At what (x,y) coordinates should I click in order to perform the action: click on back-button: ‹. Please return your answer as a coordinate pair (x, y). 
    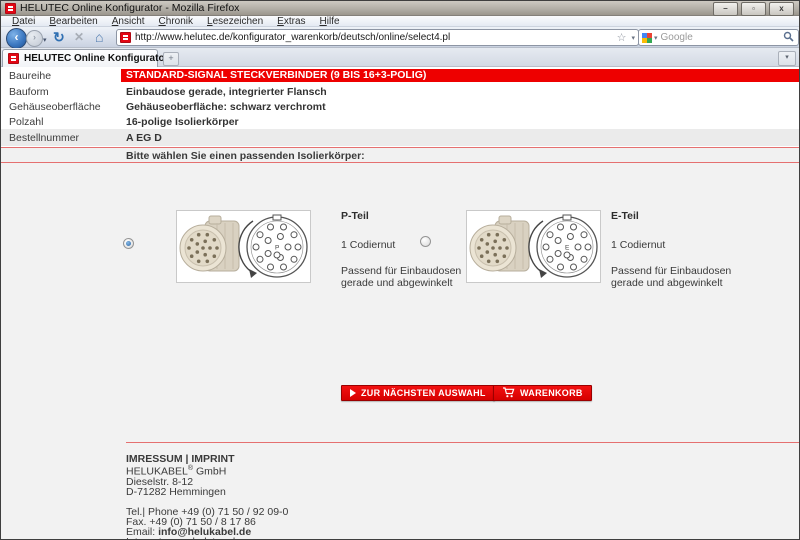
    Looking at the image, I should click on (16, 38).